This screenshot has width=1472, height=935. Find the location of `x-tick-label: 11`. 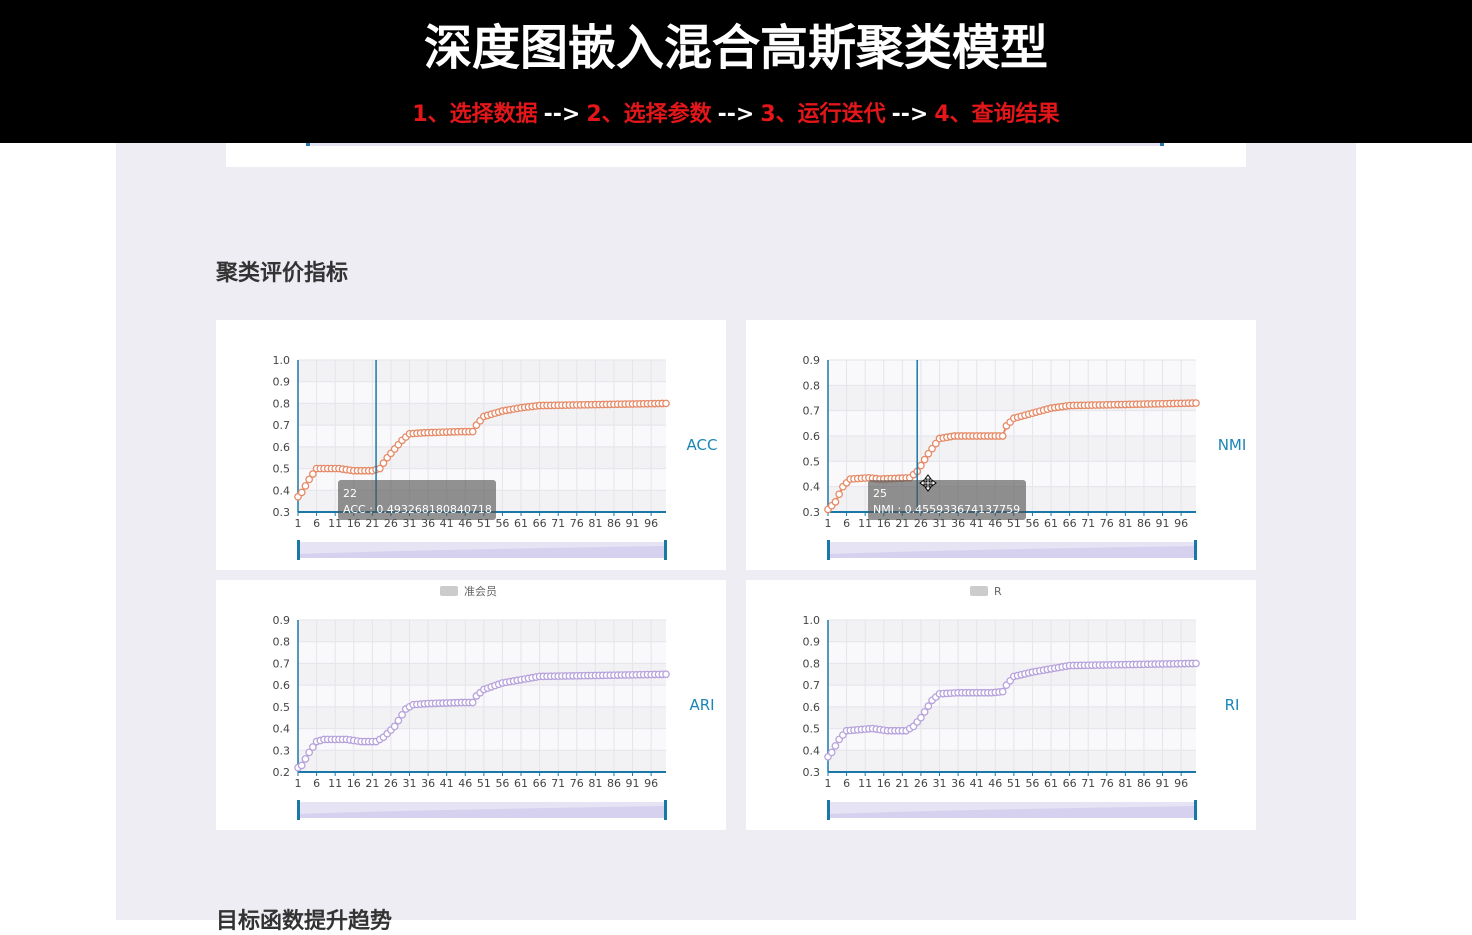

x-tick-label: 11 is located at coordinates (335, 783).